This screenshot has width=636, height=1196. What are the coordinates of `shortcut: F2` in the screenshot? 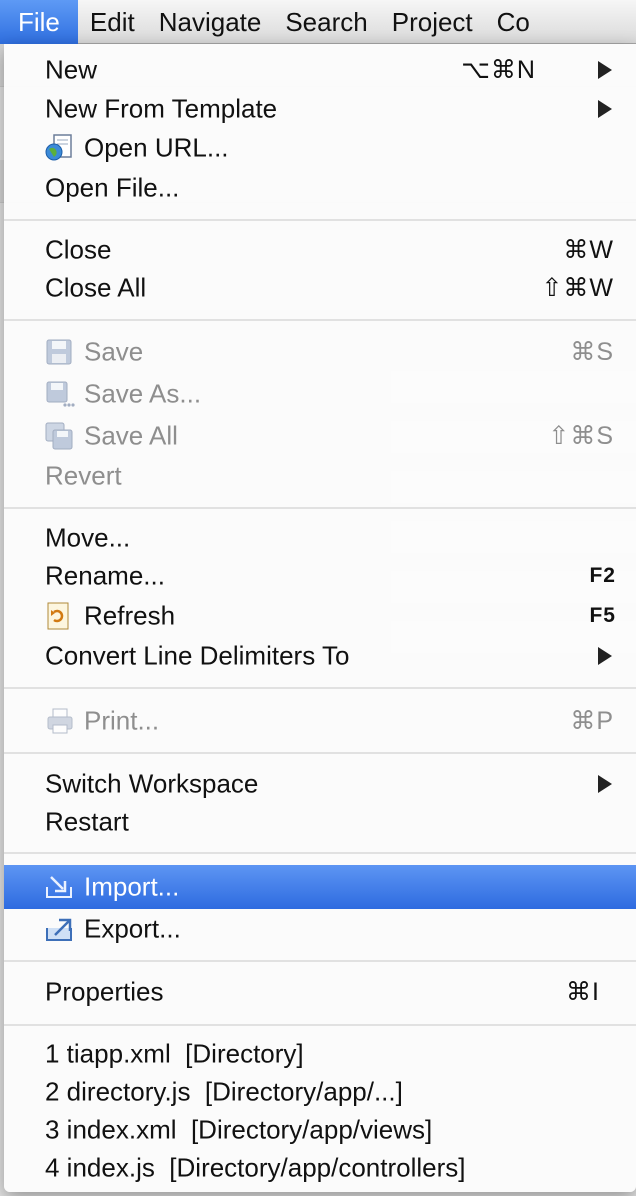 It's located at (602, 575).